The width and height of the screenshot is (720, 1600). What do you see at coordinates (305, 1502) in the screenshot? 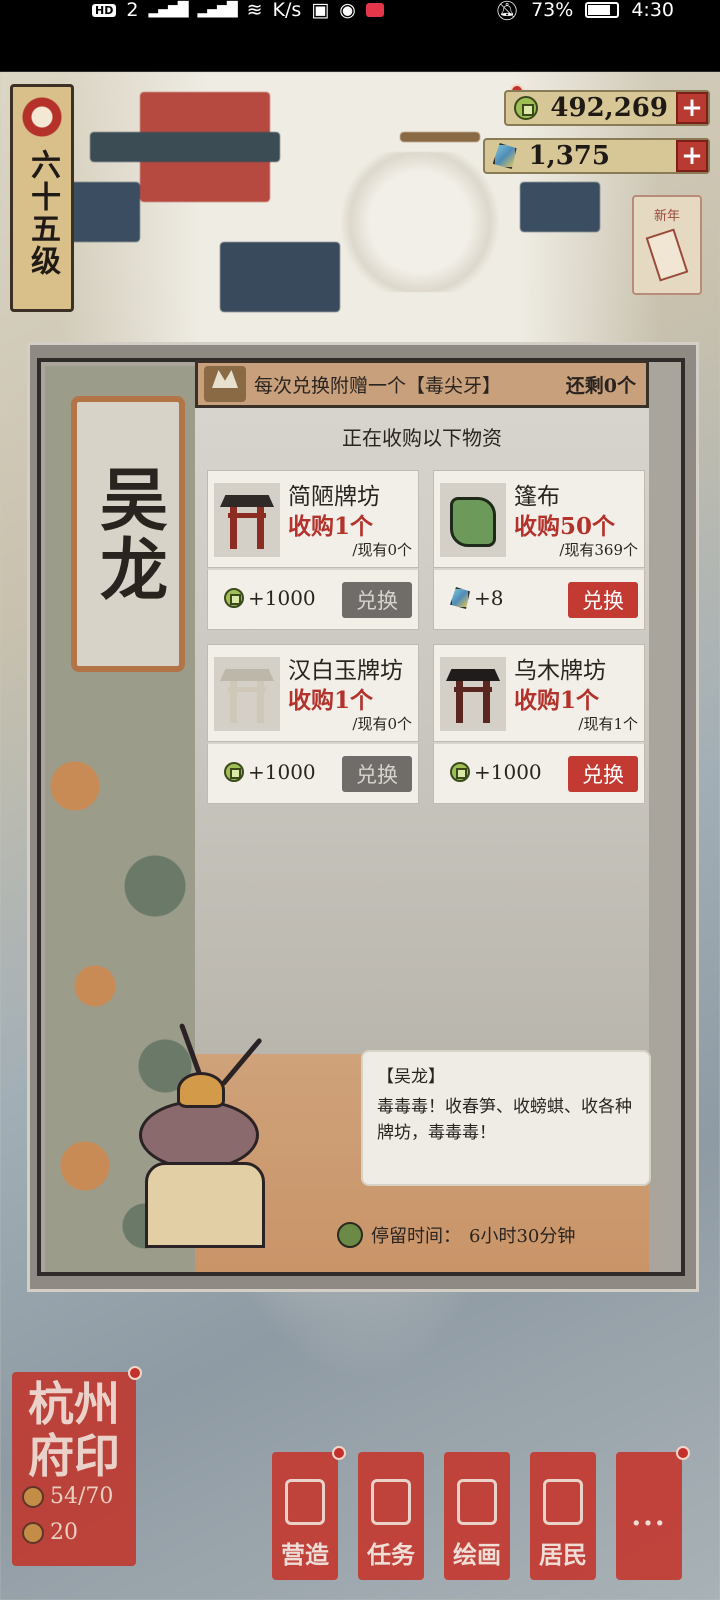
I see `build-icon` at bounding box center [305, 1502].